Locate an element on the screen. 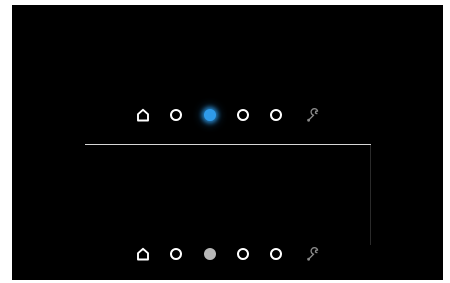 Image resolution: width=450 pixels, height=283 pixels. divider-line is located at coordinates (228, 144).